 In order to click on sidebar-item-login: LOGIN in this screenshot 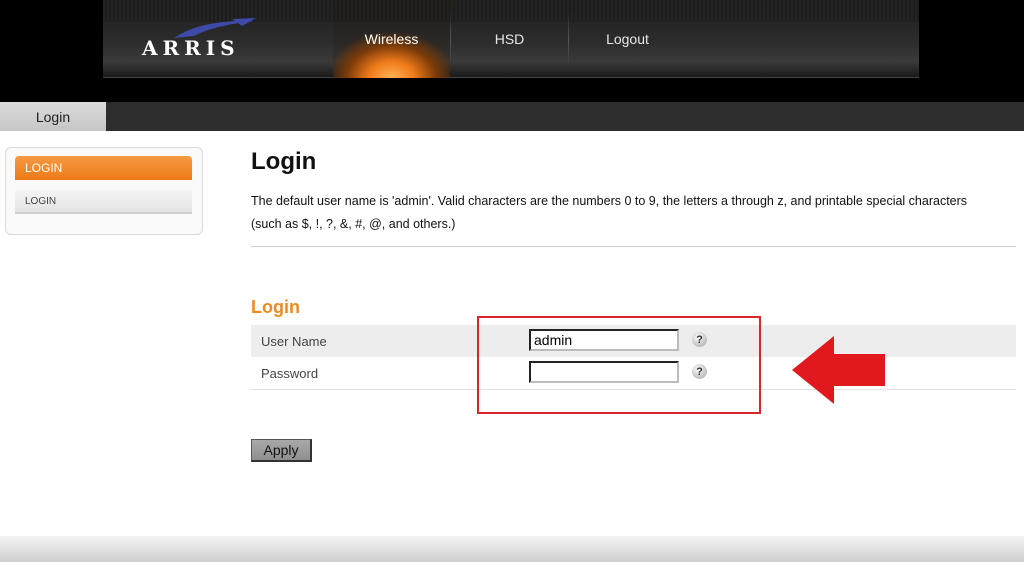, I will do `click(103, 202)`.